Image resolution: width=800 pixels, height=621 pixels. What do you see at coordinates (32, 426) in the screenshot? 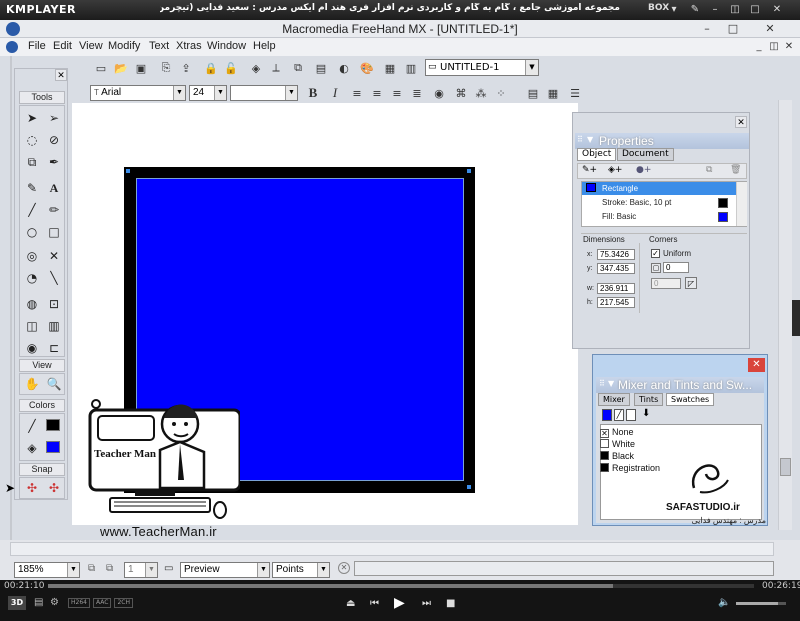
I see `stroke-color-icon: ╱` at bounding box center [32, 426].